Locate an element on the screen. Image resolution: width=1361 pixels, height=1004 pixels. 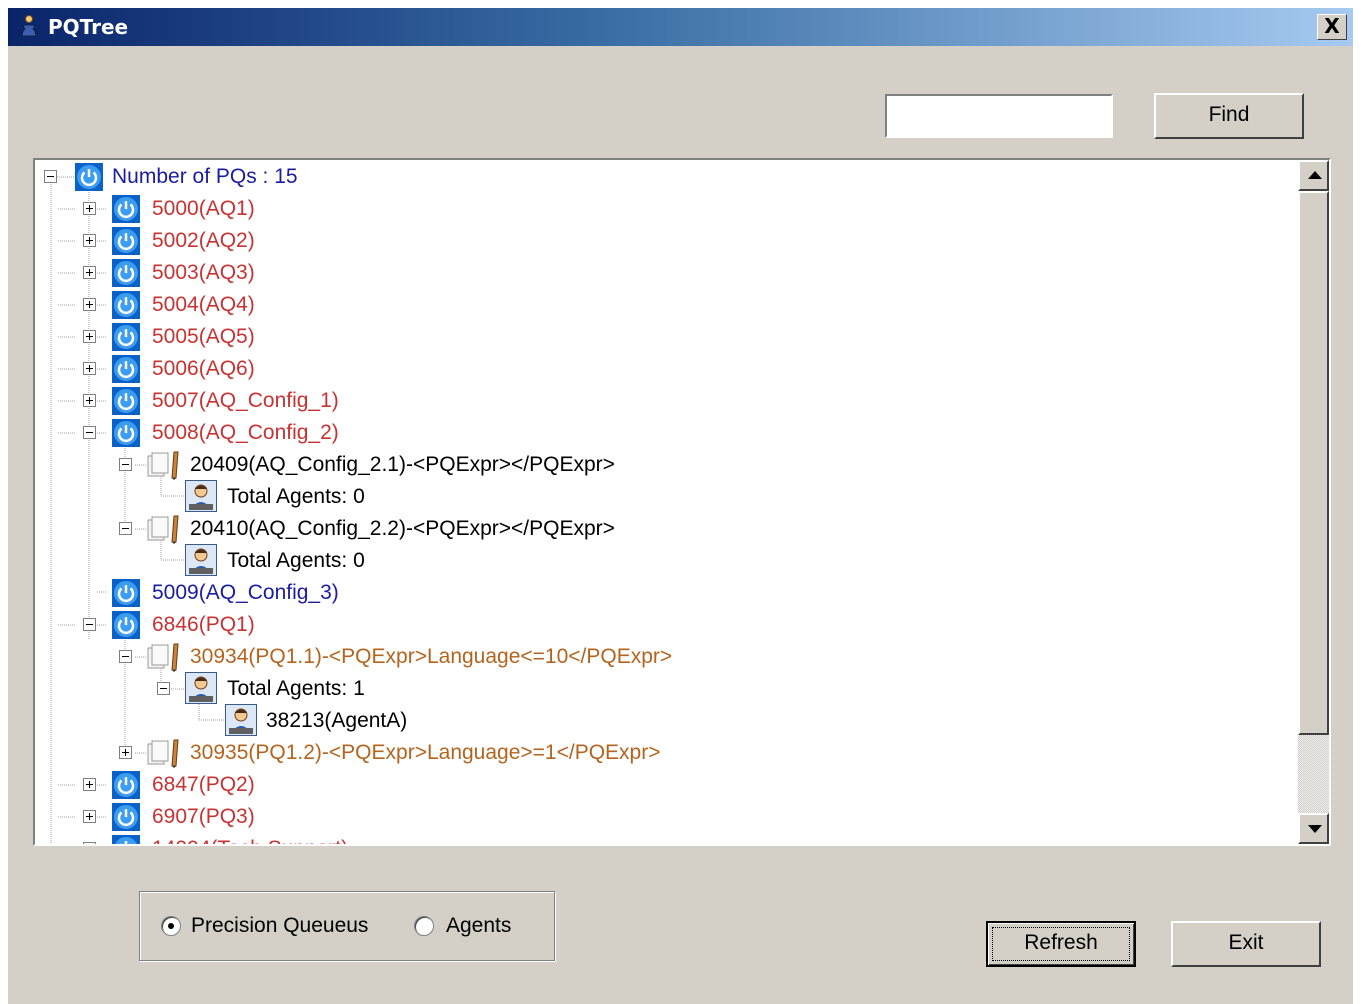
close-icon: X is located at coordinates (1332, 26).